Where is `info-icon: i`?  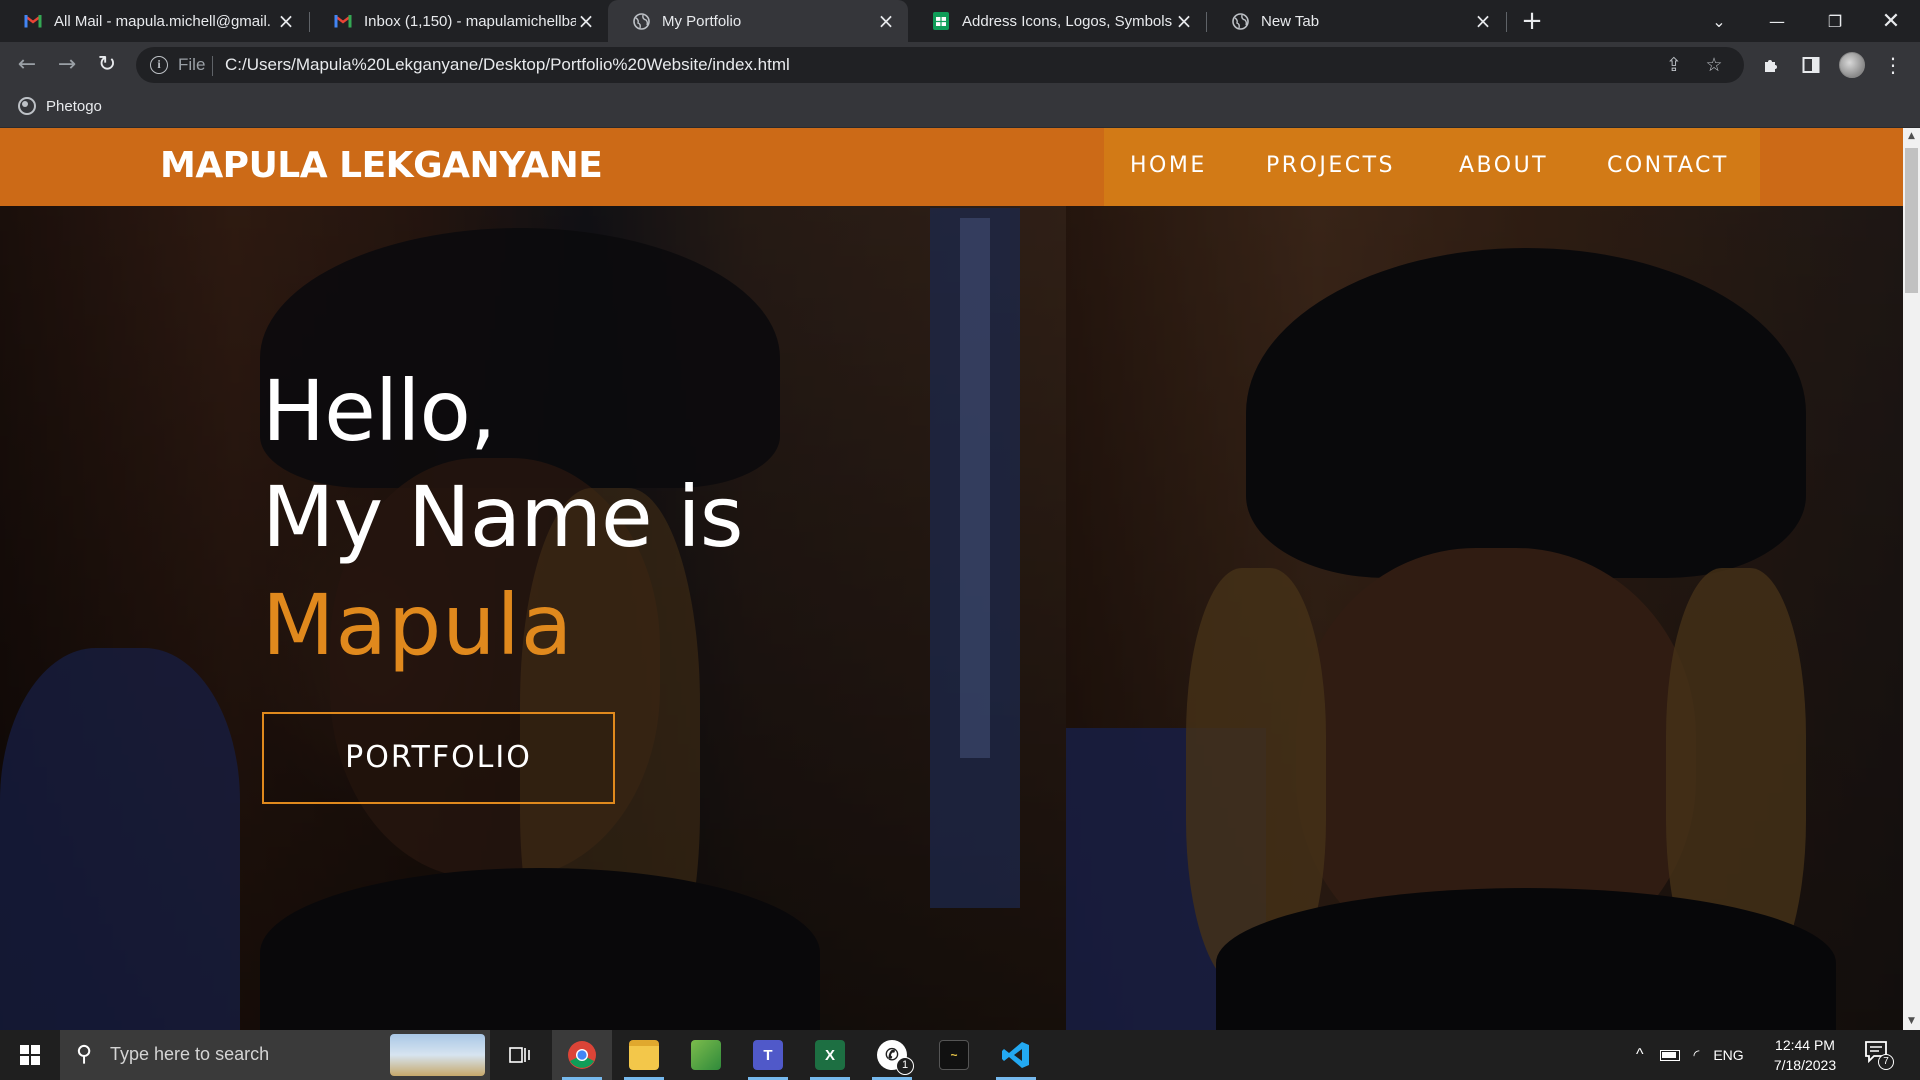
info-icon: i is located at coordinates (159, 65).